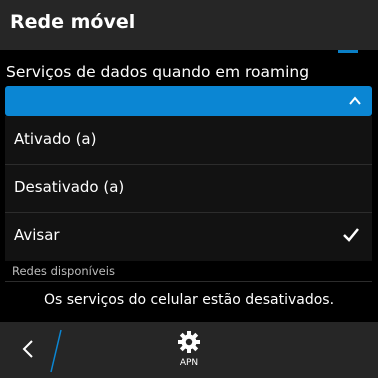 This screenshot has width=378, height=378. I want to click on option-desativado: Desativado (a), so click(188, 188).